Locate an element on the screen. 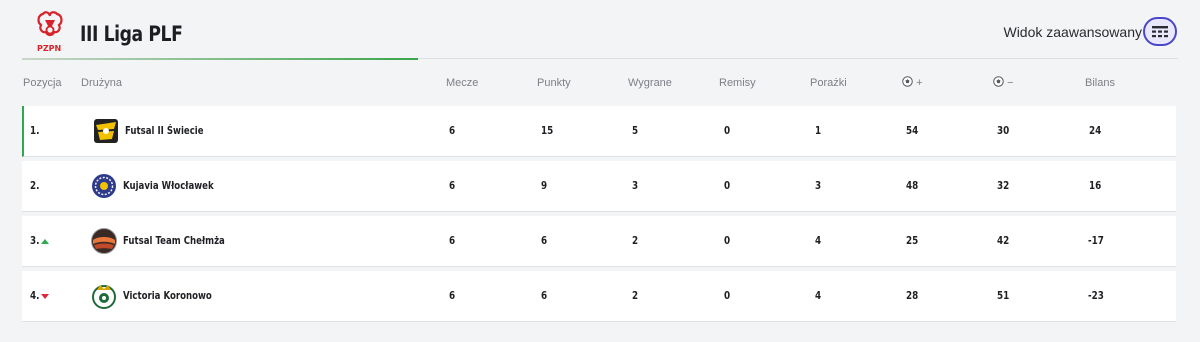 Image resolution: width=1200 pixels, height=342 pixels. row-goals-against: 32 is located at coordinates (1003, 185).